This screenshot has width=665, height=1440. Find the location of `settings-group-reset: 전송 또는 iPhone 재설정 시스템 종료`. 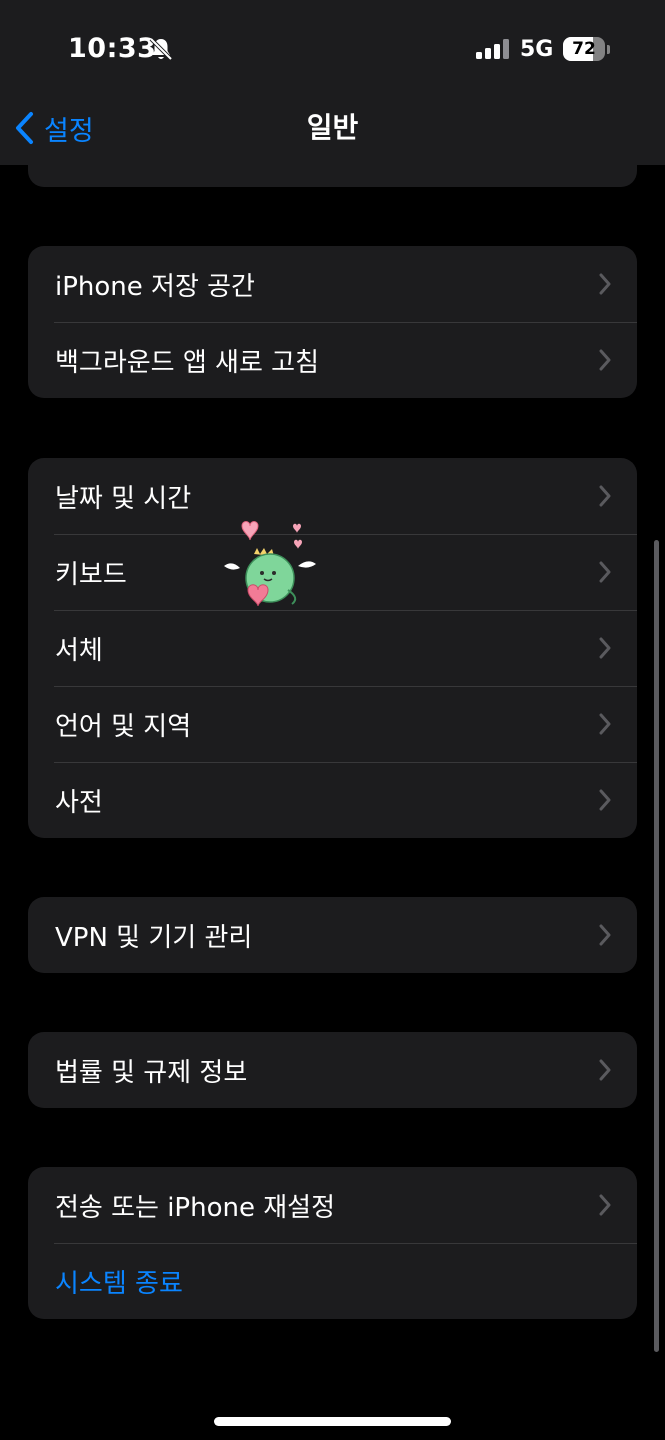

settings-group-reset: 전송 또는 iPhone 재설정 시스템 종료 is located at coordinates (332, 1243).